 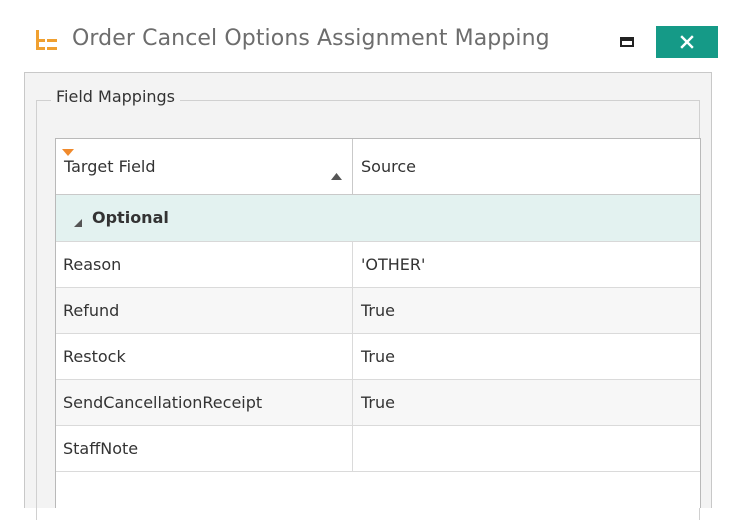 I want to click on table-row: Reason 'OTHER', so click(x=378, y=265).